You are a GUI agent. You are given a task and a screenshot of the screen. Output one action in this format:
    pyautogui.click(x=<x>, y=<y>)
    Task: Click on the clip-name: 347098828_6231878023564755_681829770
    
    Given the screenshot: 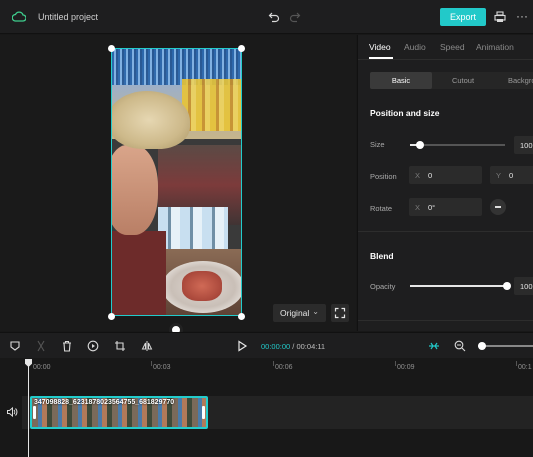 What is the action you would take?
    pyautogui.click(x=104, y=402)
    